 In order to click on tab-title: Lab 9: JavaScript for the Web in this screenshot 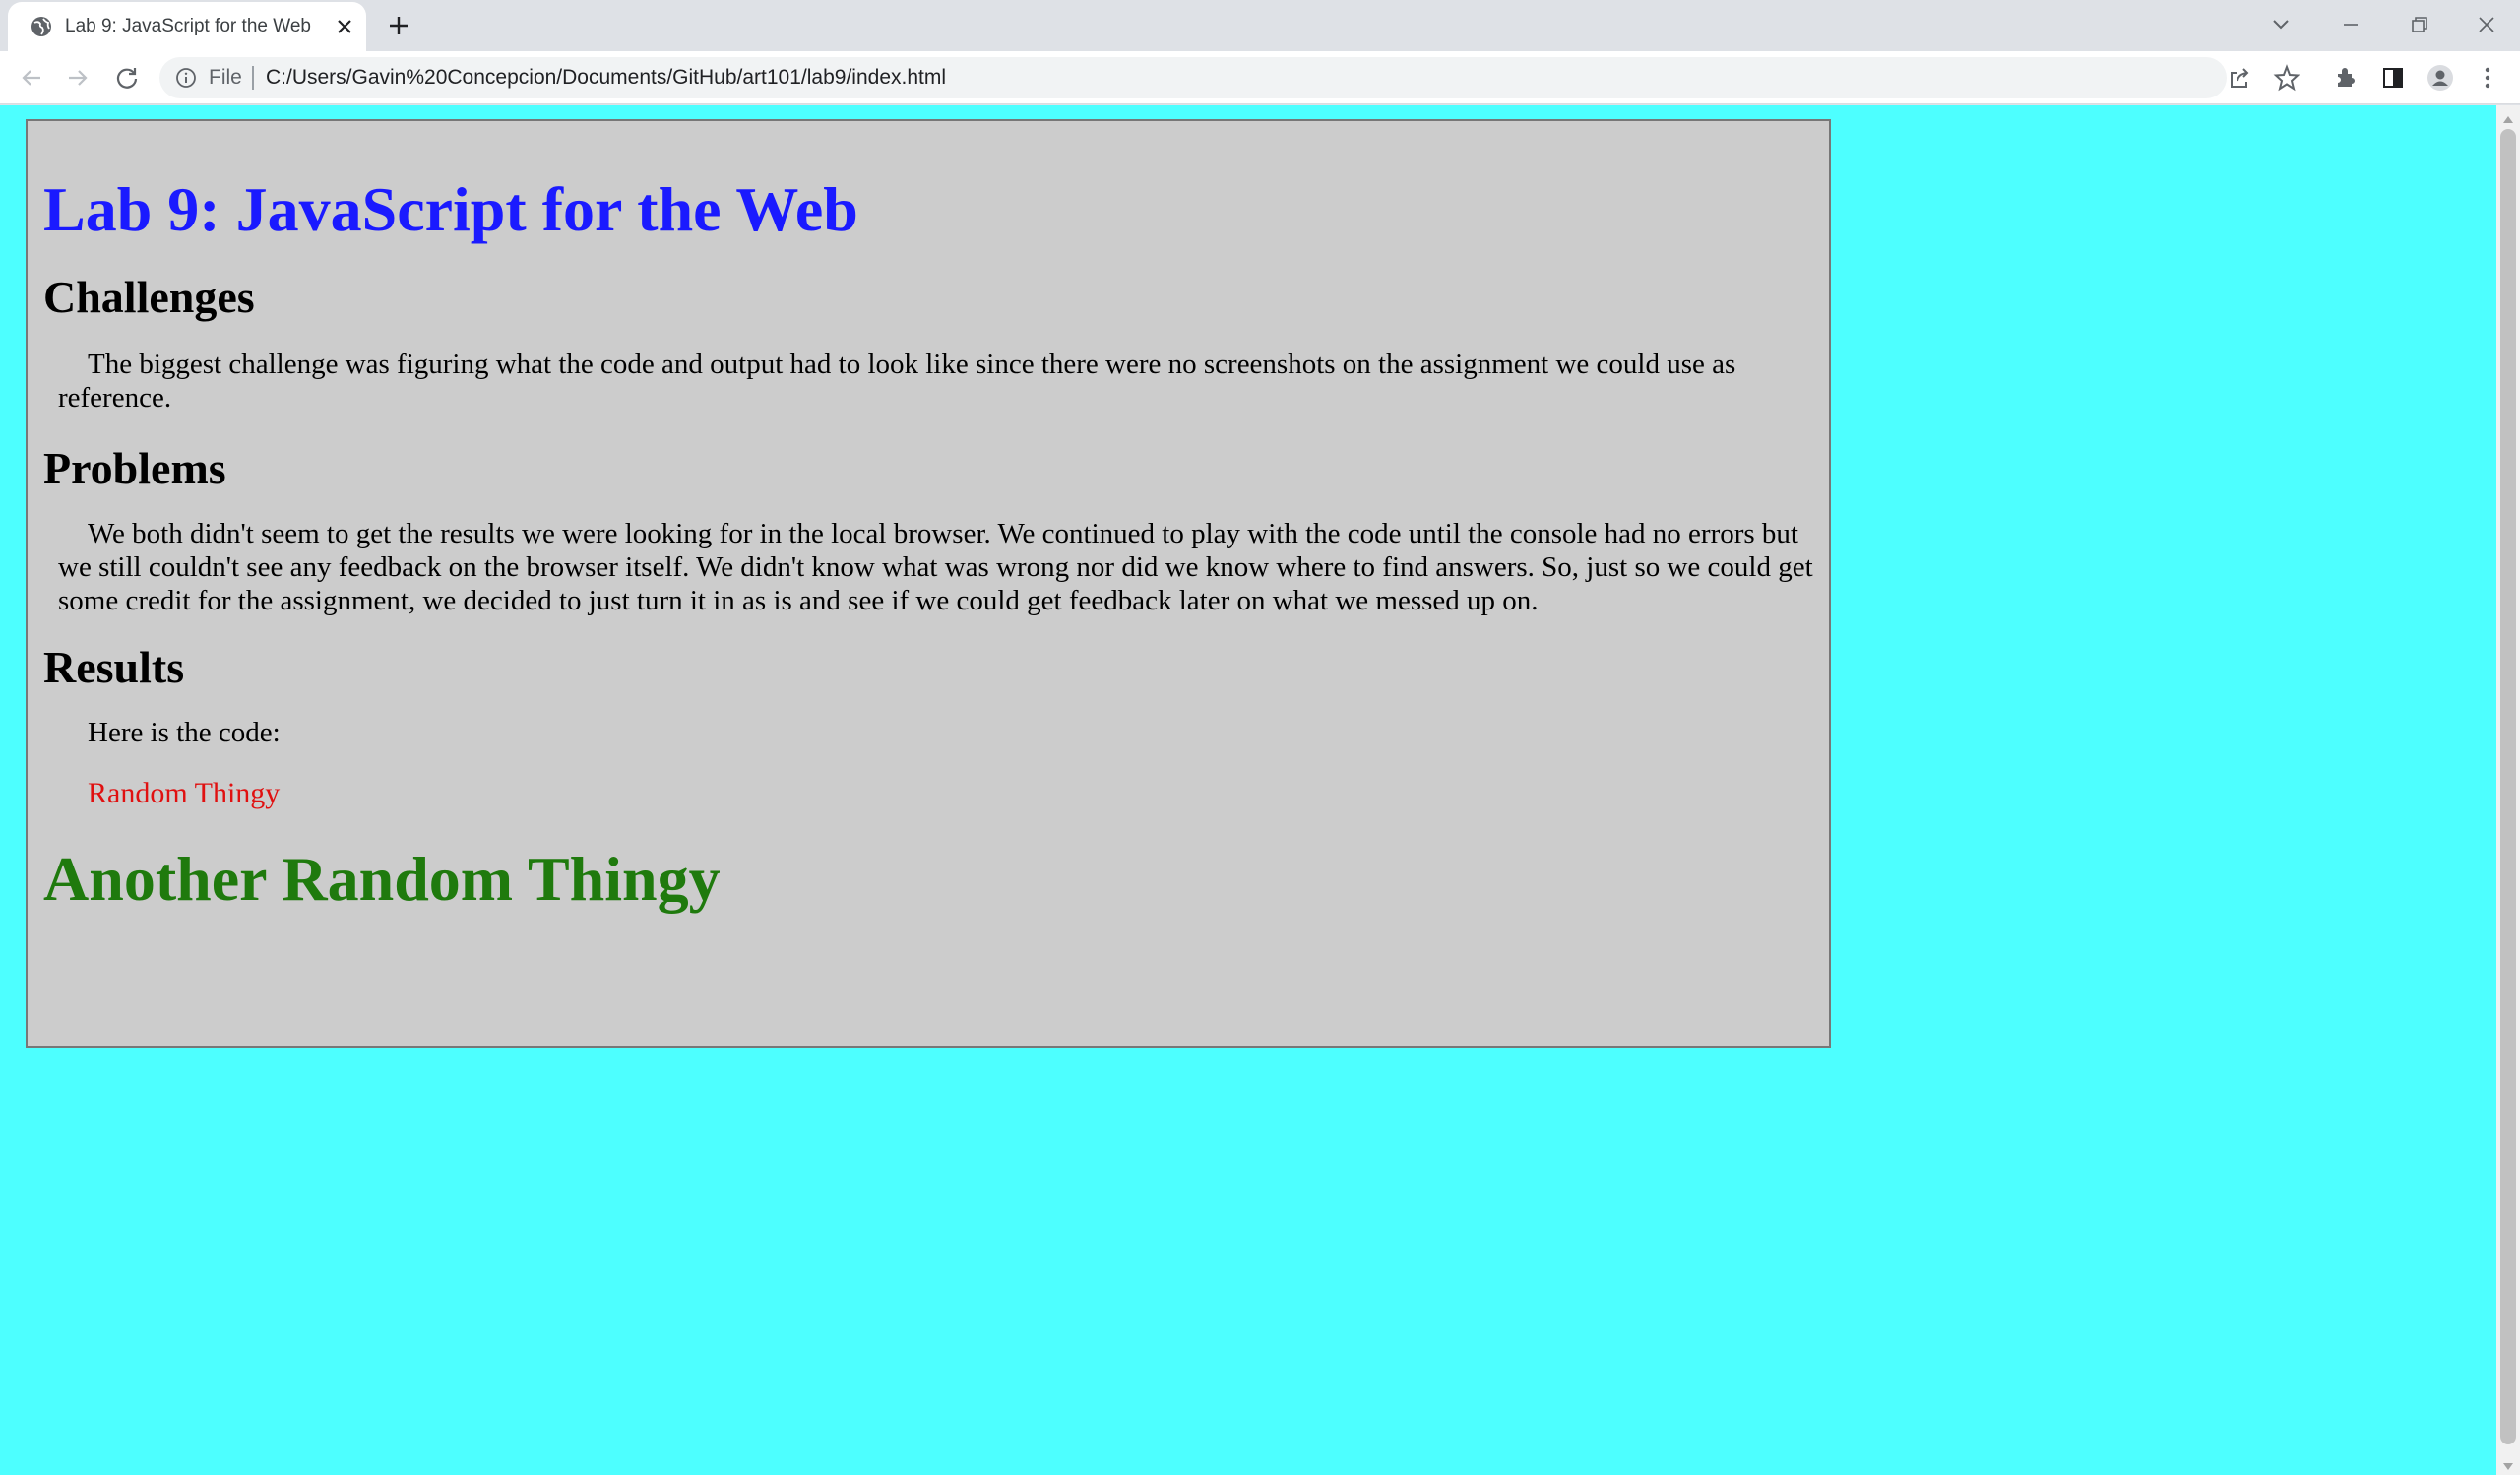, I will do `click(188, 26)`.